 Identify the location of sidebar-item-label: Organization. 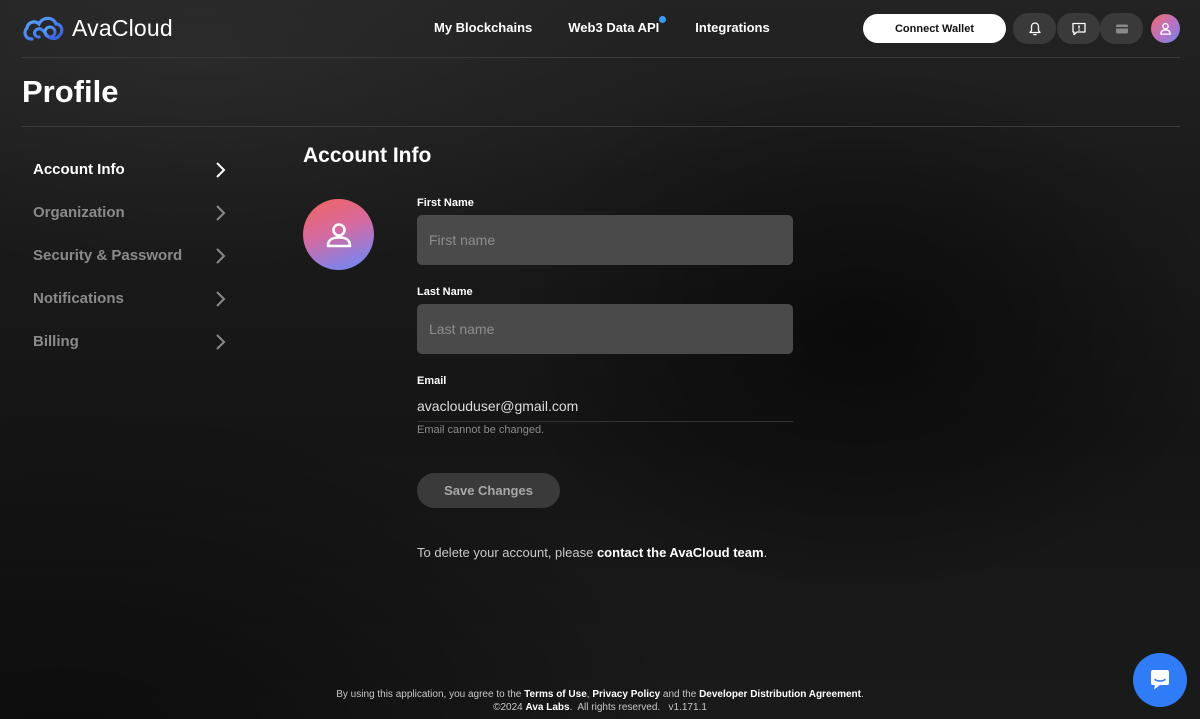
(79, 212).